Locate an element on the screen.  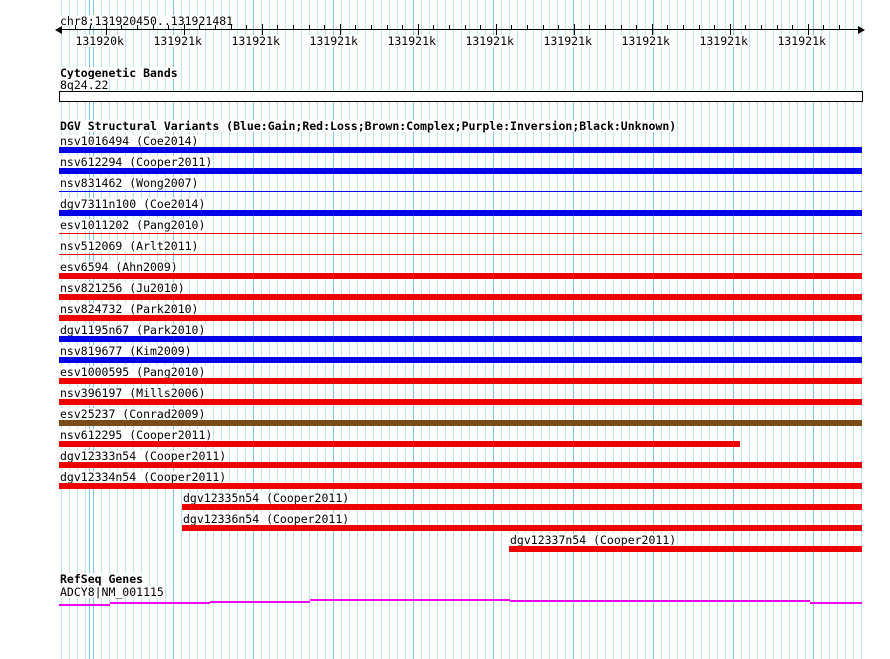
variant-label: dgv12336n54 (Cooper2011) is located at coordinates (266, 519).